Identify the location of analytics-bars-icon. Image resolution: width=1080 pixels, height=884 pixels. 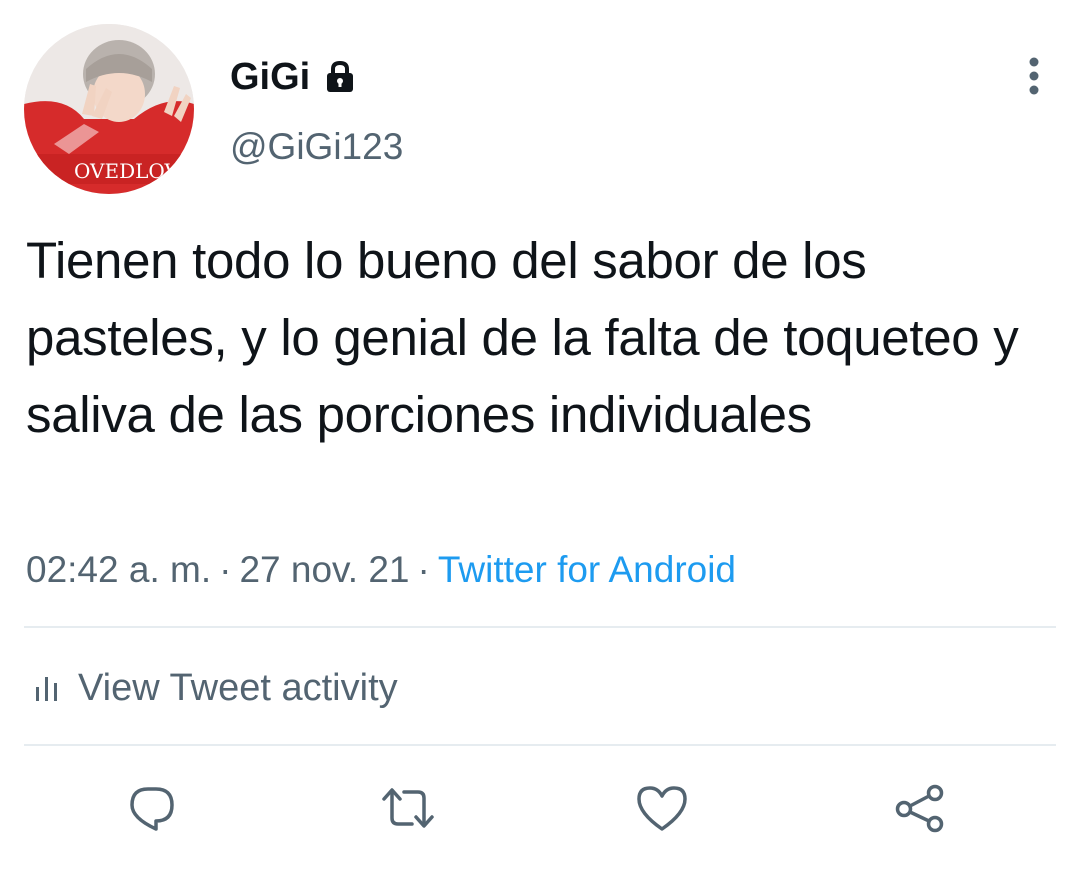
(47, 688).